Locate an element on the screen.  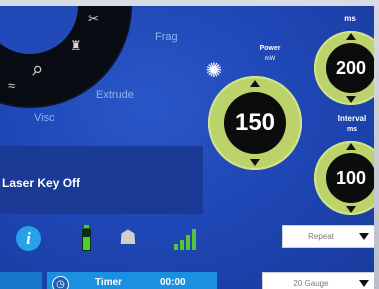
power-unit: mW is located at coordinates (270, 59).